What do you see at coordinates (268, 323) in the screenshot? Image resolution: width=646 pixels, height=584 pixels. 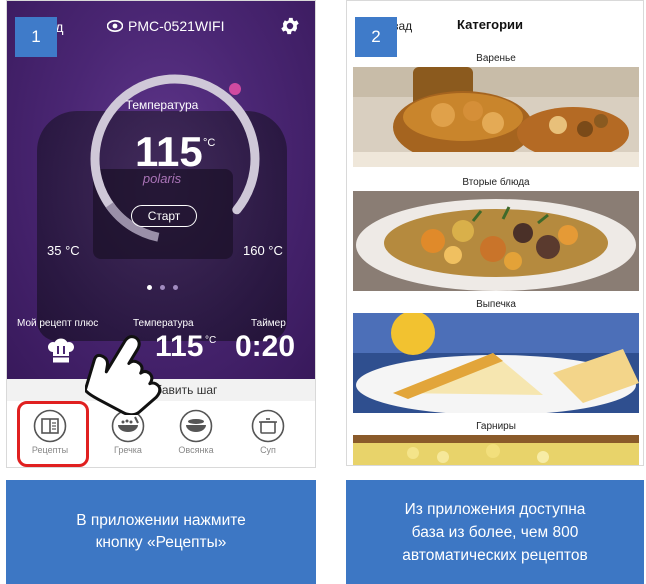 I see `timer-label: Таймер` at bounding box center [268, 323].